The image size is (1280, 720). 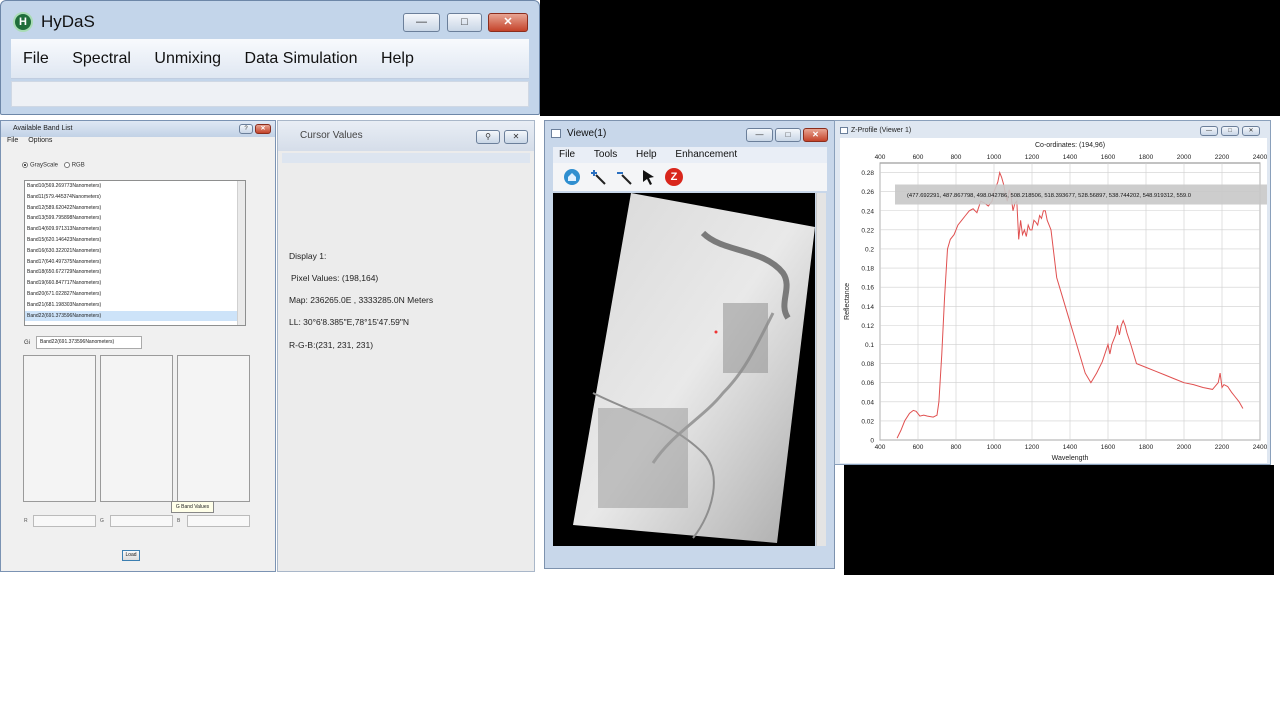 I want to click on list-item: Band17(640.497375Nanometers), so click(x=135, y=262).